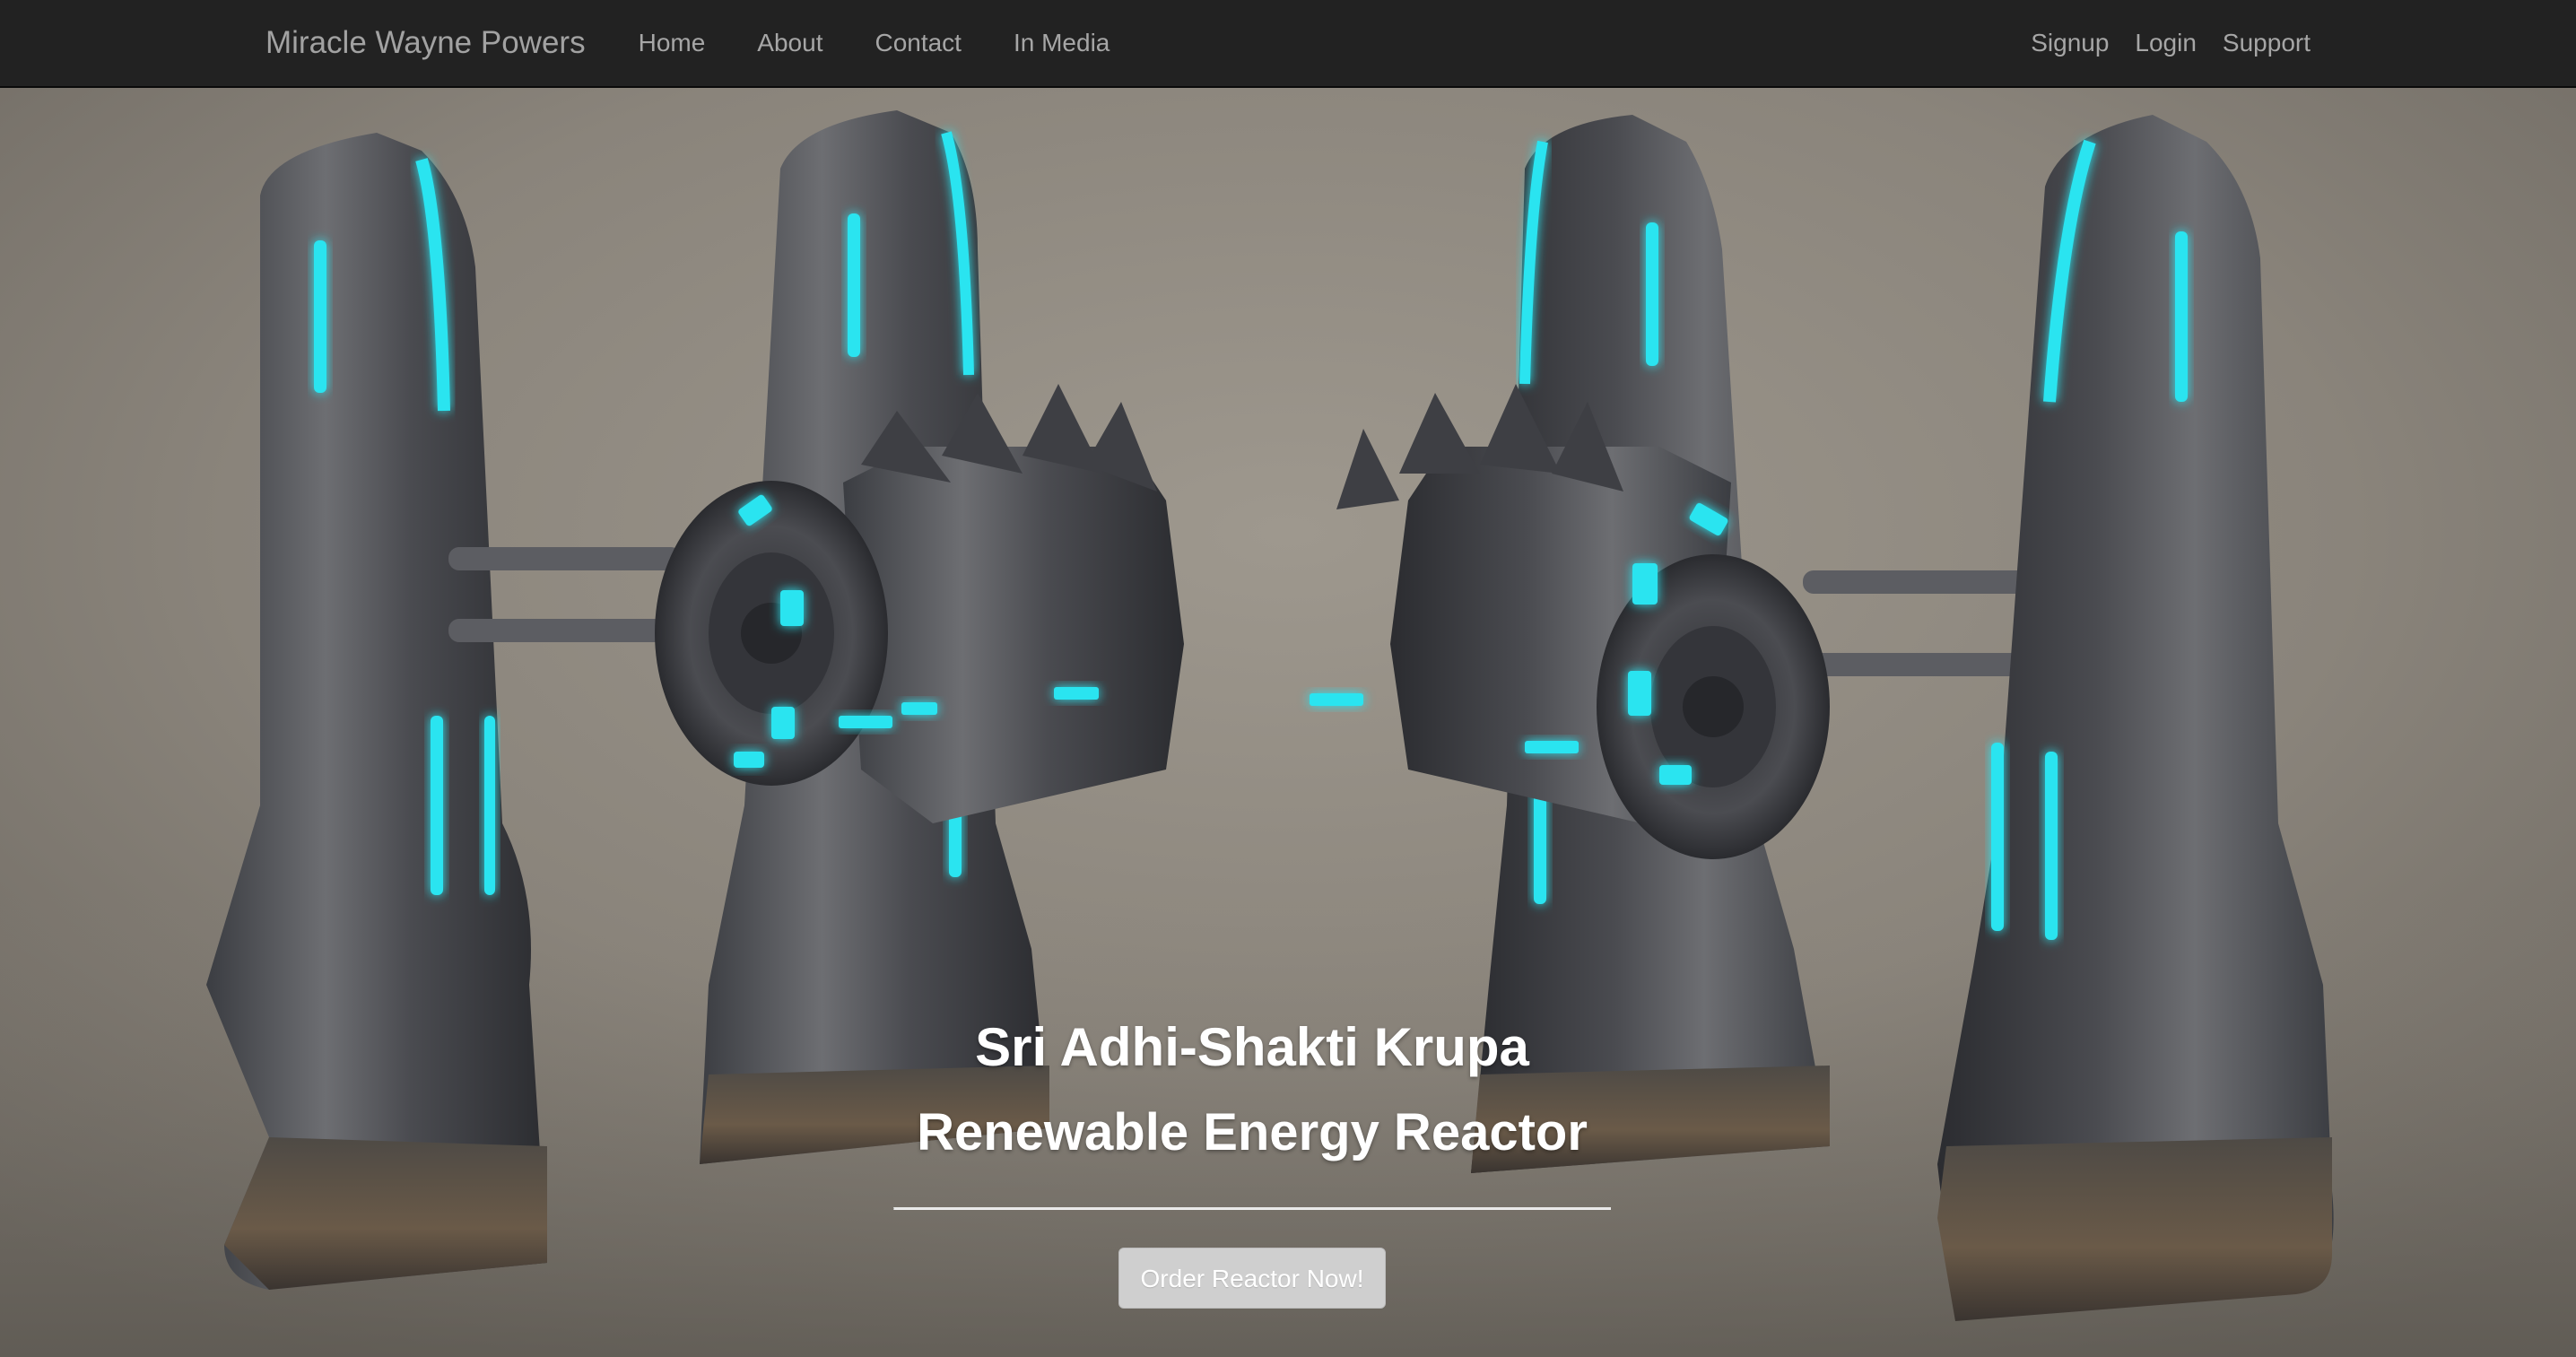 This screenshot has height=1357, width=2576. What do you see at coordinates (1252, 1278) in the screenshot?
I see `order-reactor-button: Order Reactor Now!` at bounding box center [1252, 1278].